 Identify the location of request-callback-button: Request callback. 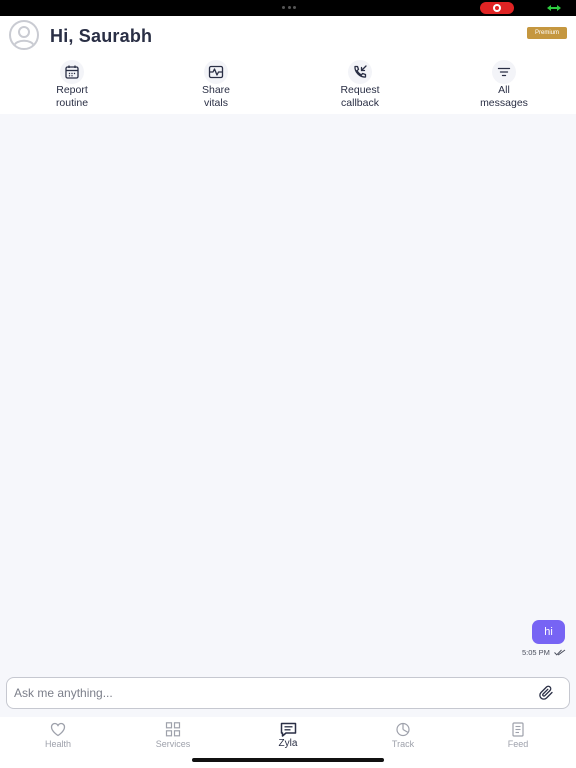
(360, 86).